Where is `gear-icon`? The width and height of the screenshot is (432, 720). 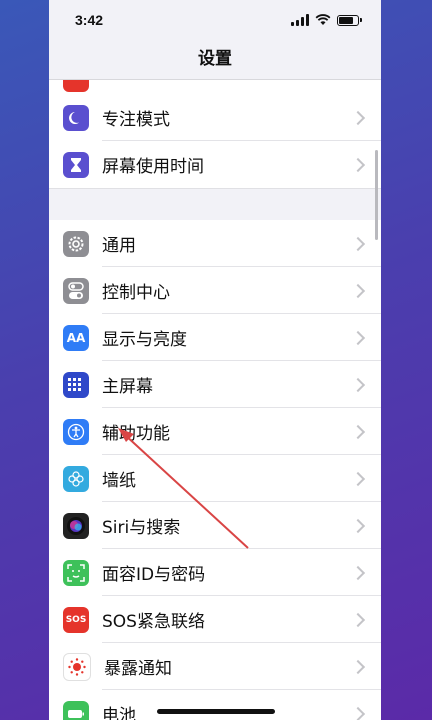
gear-icon is located at coordinates (76, 243).